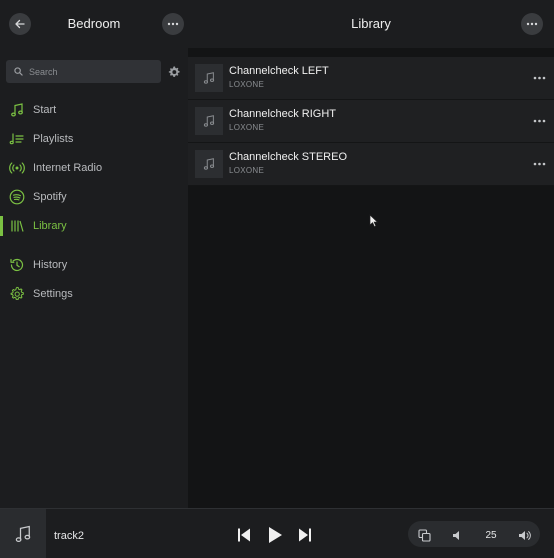 This screenshot has width=554, height=558. Describe the element at coordinates (53, 139) in the screenshot. I see `sidebar-item-label: Playlists` at that location.